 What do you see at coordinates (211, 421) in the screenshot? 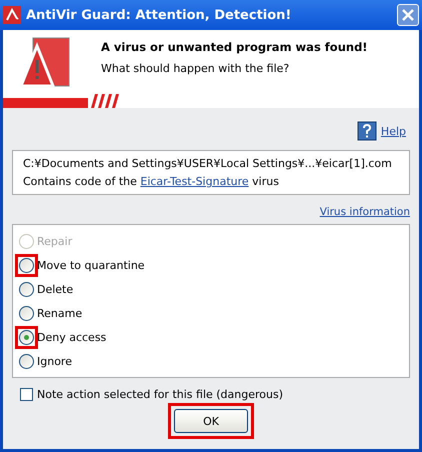
I see `ok-button: OK` at bounding box center [211, 421].